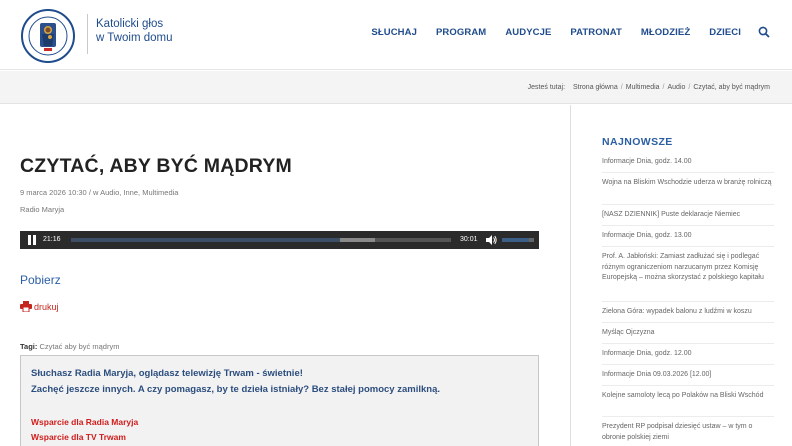 This screenshot has width=792, height=446. Describe the element at coordinates (29, 346) in the screenshot. I see `tags-label: Tagi:` at that location.